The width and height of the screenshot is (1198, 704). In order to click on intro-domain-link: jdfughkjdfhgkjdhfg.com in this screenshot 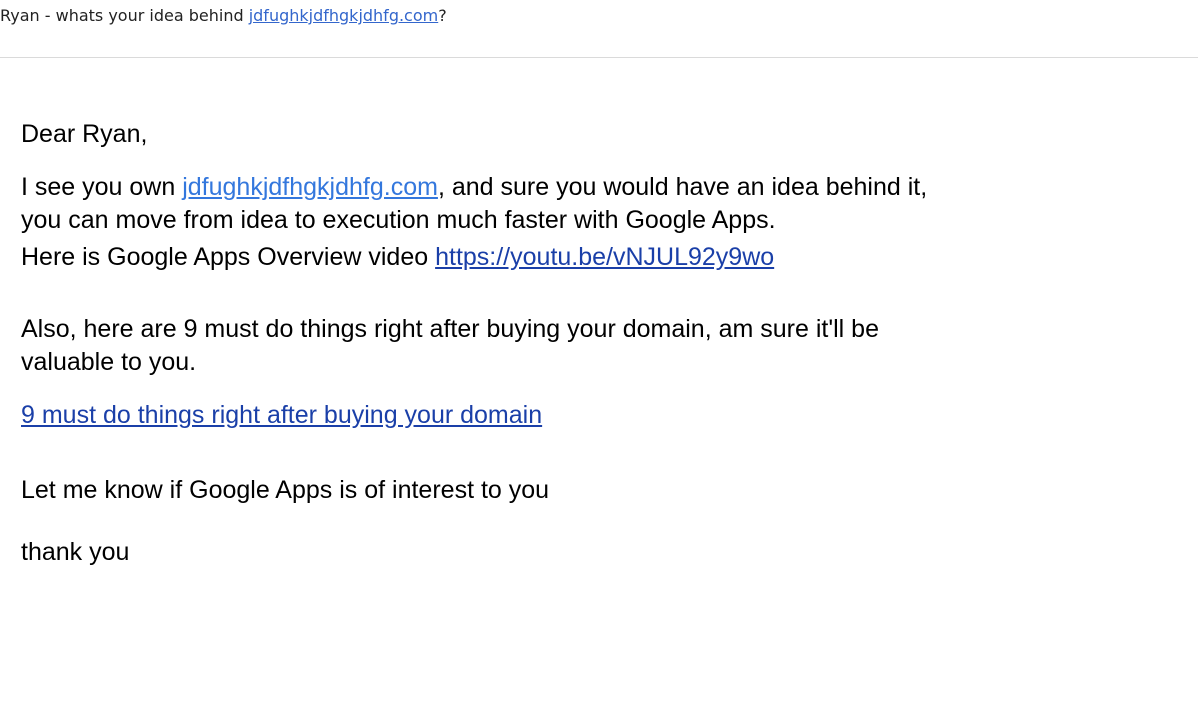, I will do `click(310, 187)`.